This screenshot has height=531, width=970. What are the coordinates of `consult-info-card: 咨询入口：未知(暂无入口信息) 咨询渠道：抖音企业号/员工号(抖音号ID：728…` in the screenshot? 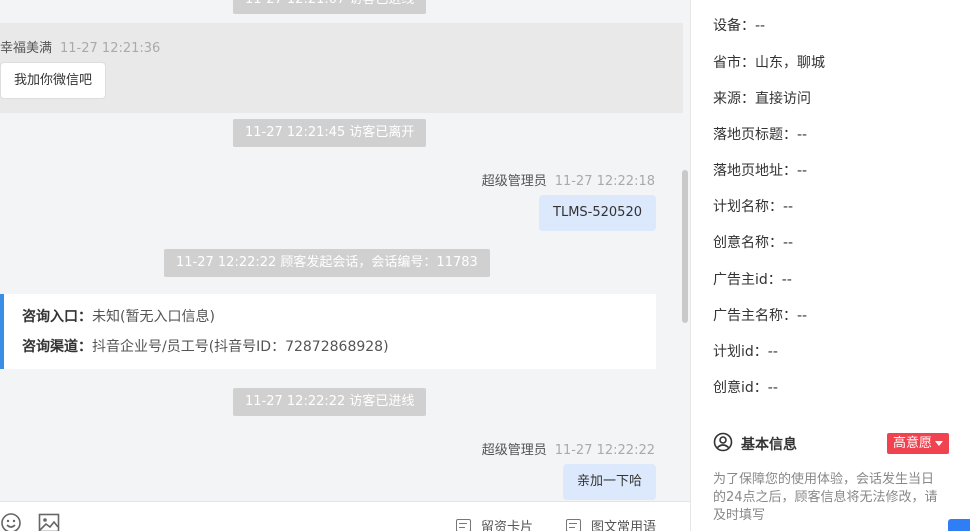 It's located at (328, 331).